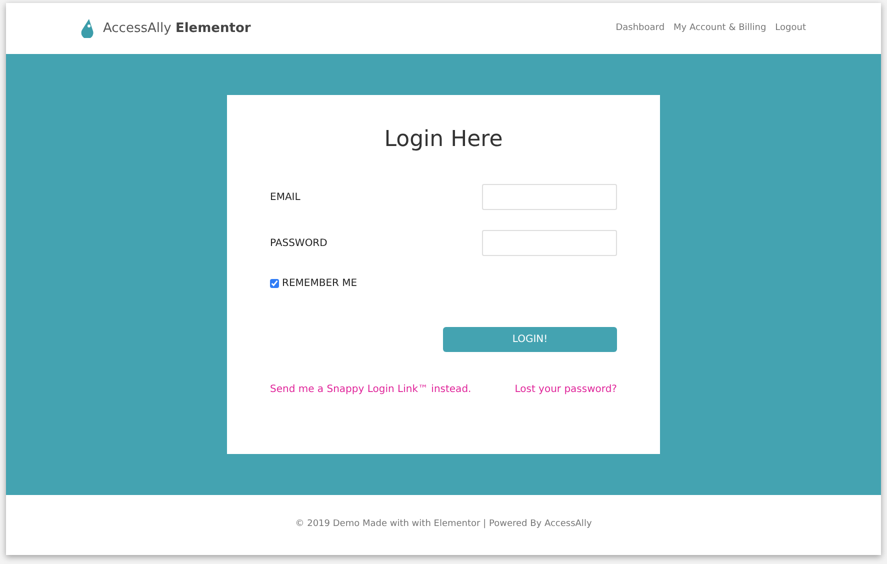 The width and height of the screenshot is (887, 564). Describe the element at coordinates (443, 140) in the screenshot. I see `login-title: Login Here` at that location.